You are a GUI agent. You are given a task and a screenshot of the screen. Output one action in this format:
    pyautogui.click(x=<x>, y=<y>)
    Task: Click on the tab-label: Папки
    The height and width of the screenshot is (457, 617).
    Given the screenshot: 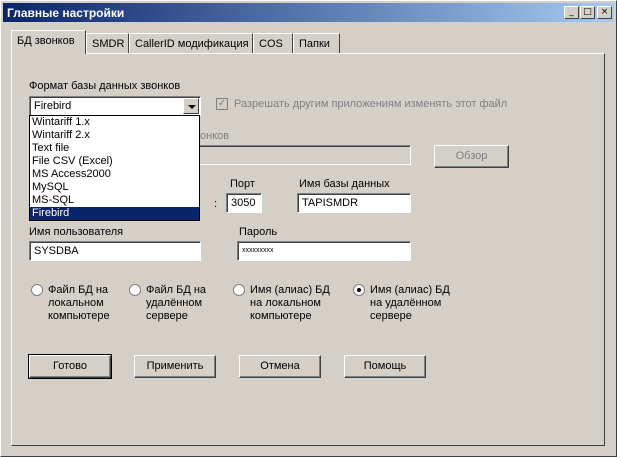 What is the action you would take?
    pyautogui.click(x=314, y=44)
    